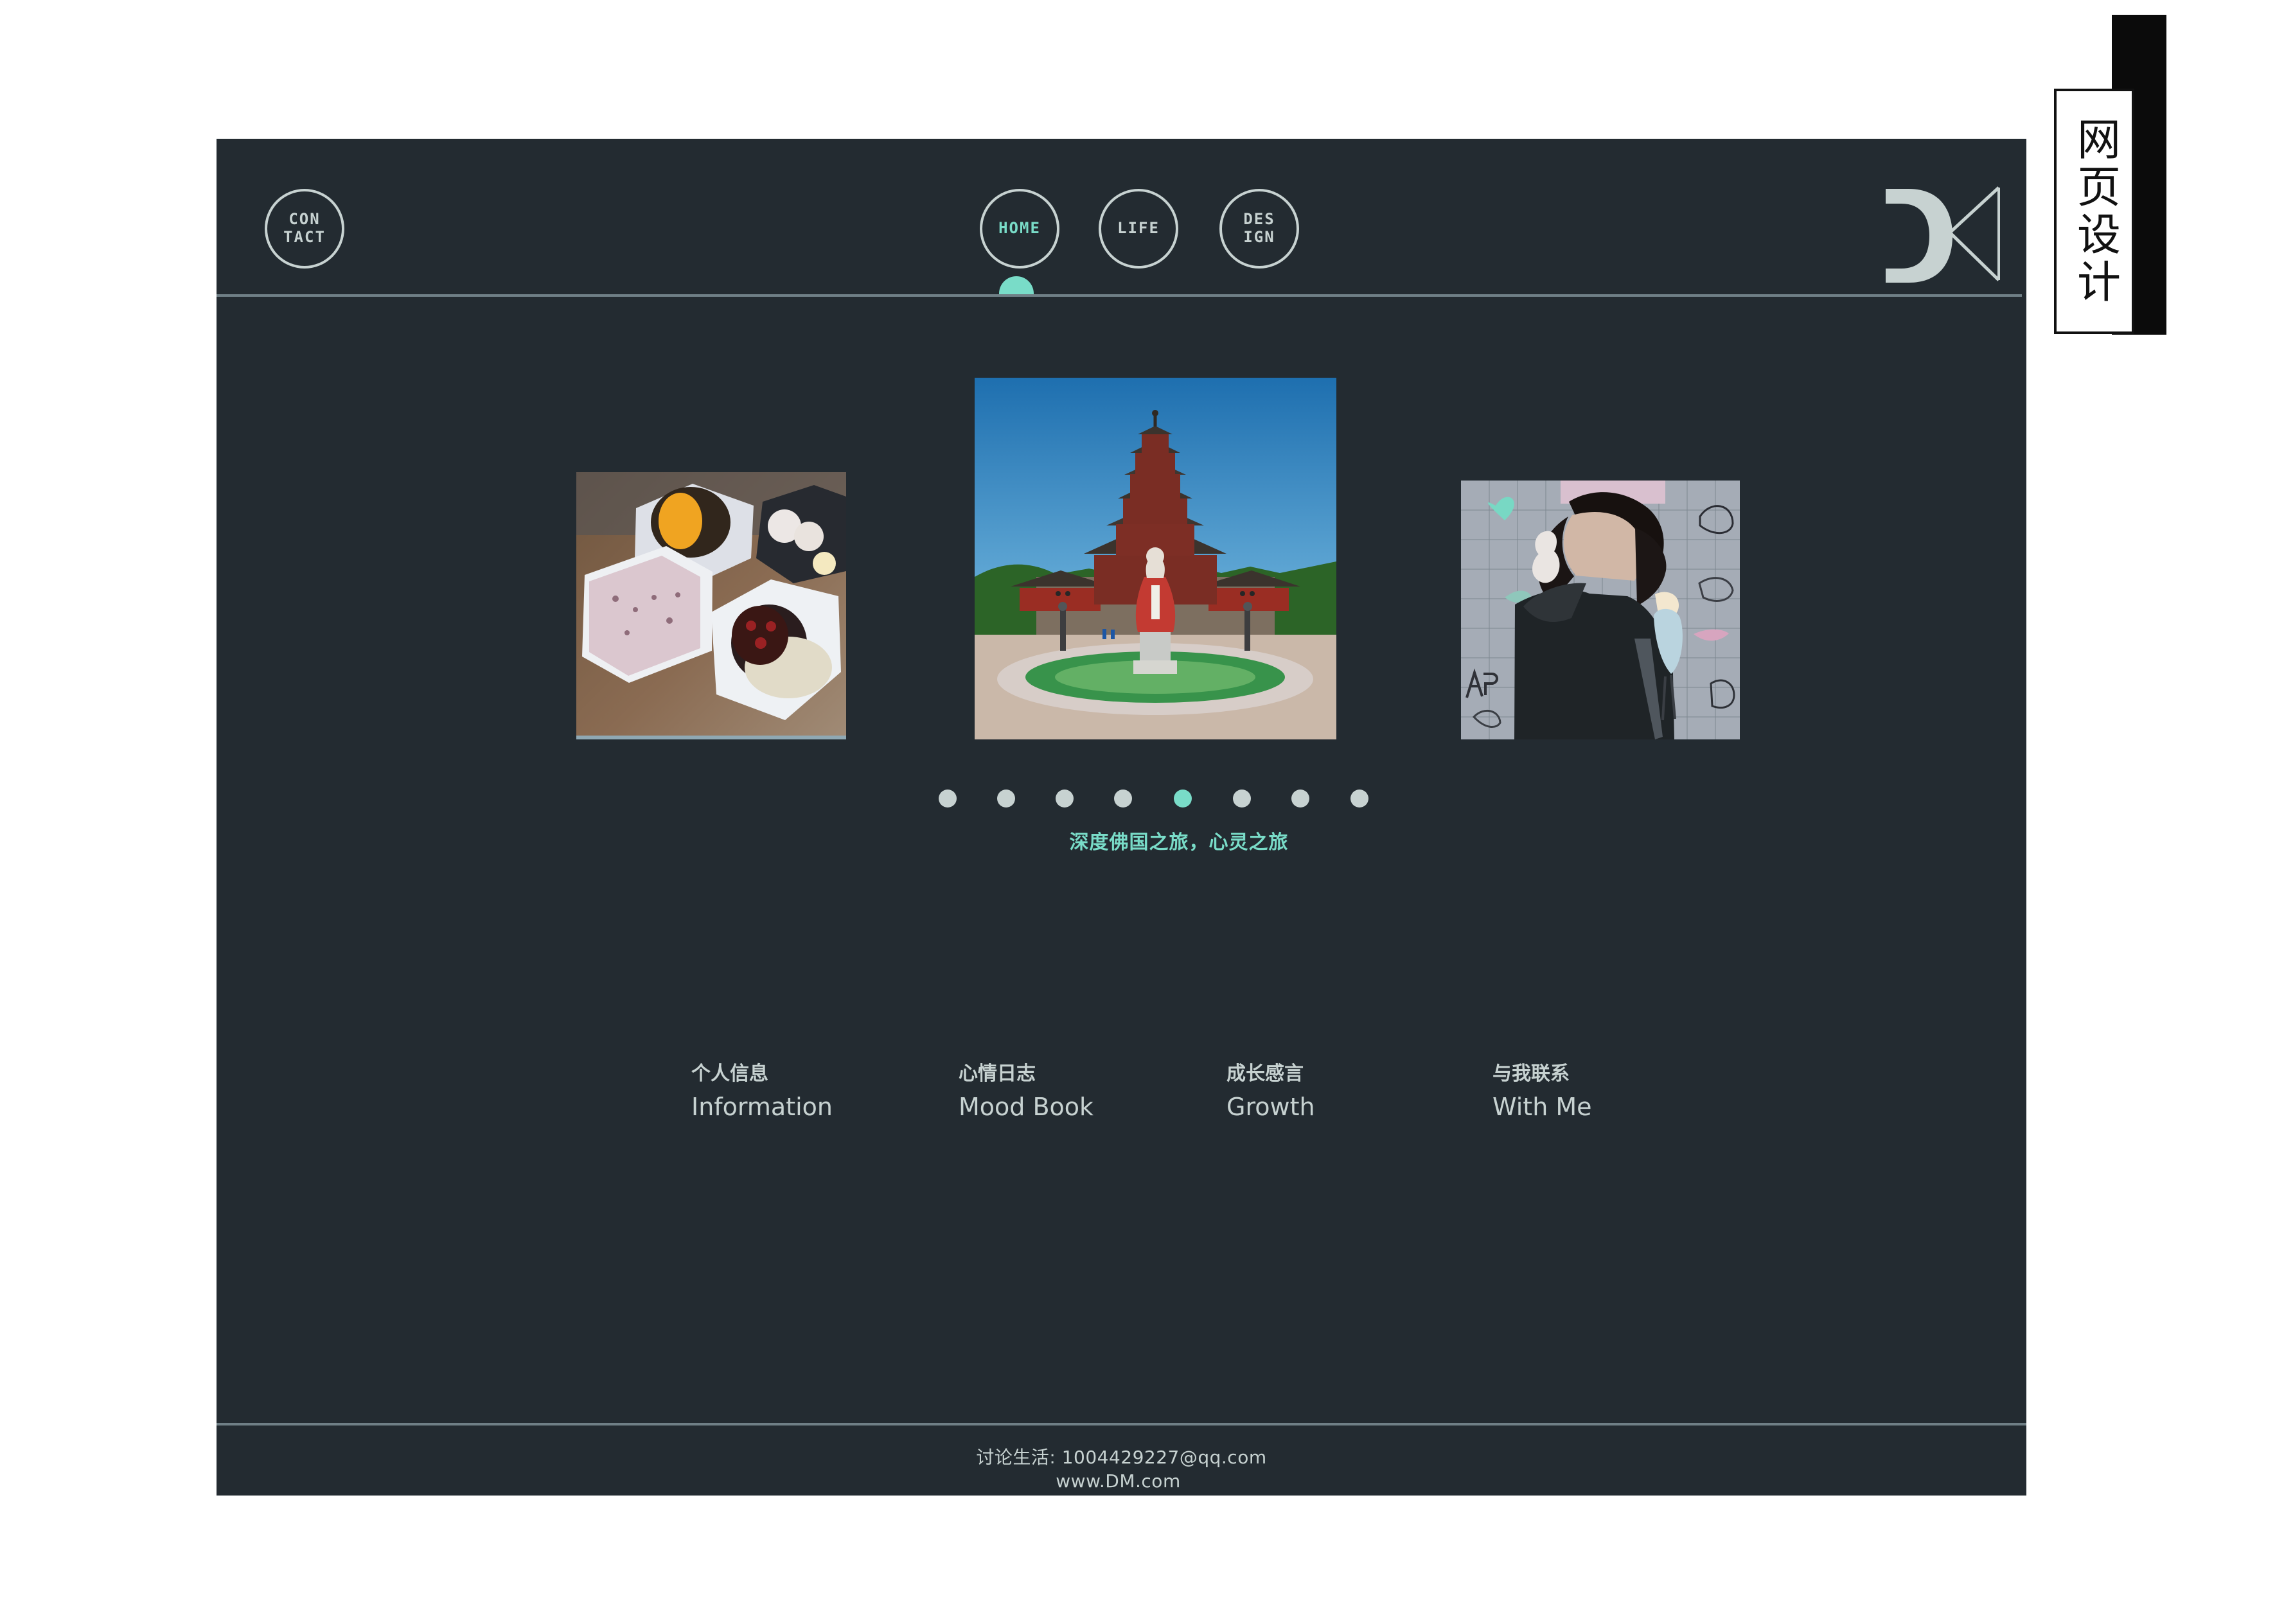 This screenshot has width=2284, height=1624. I want to click on gallery-image-temple, so click(1155, 558).